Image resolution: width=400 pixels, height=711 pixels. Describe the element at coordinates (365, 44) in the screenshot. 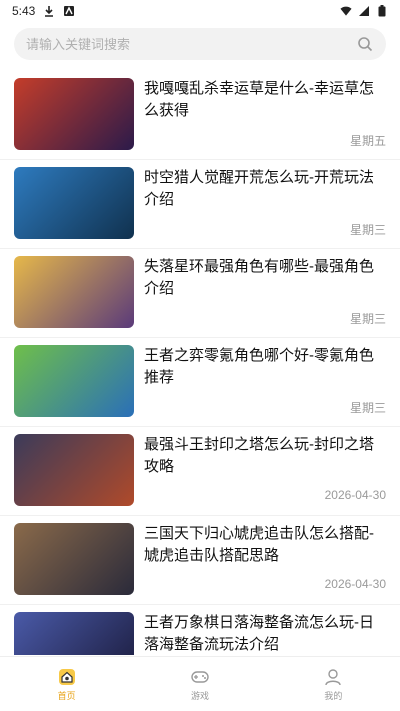

I see `search-icon` at that location.